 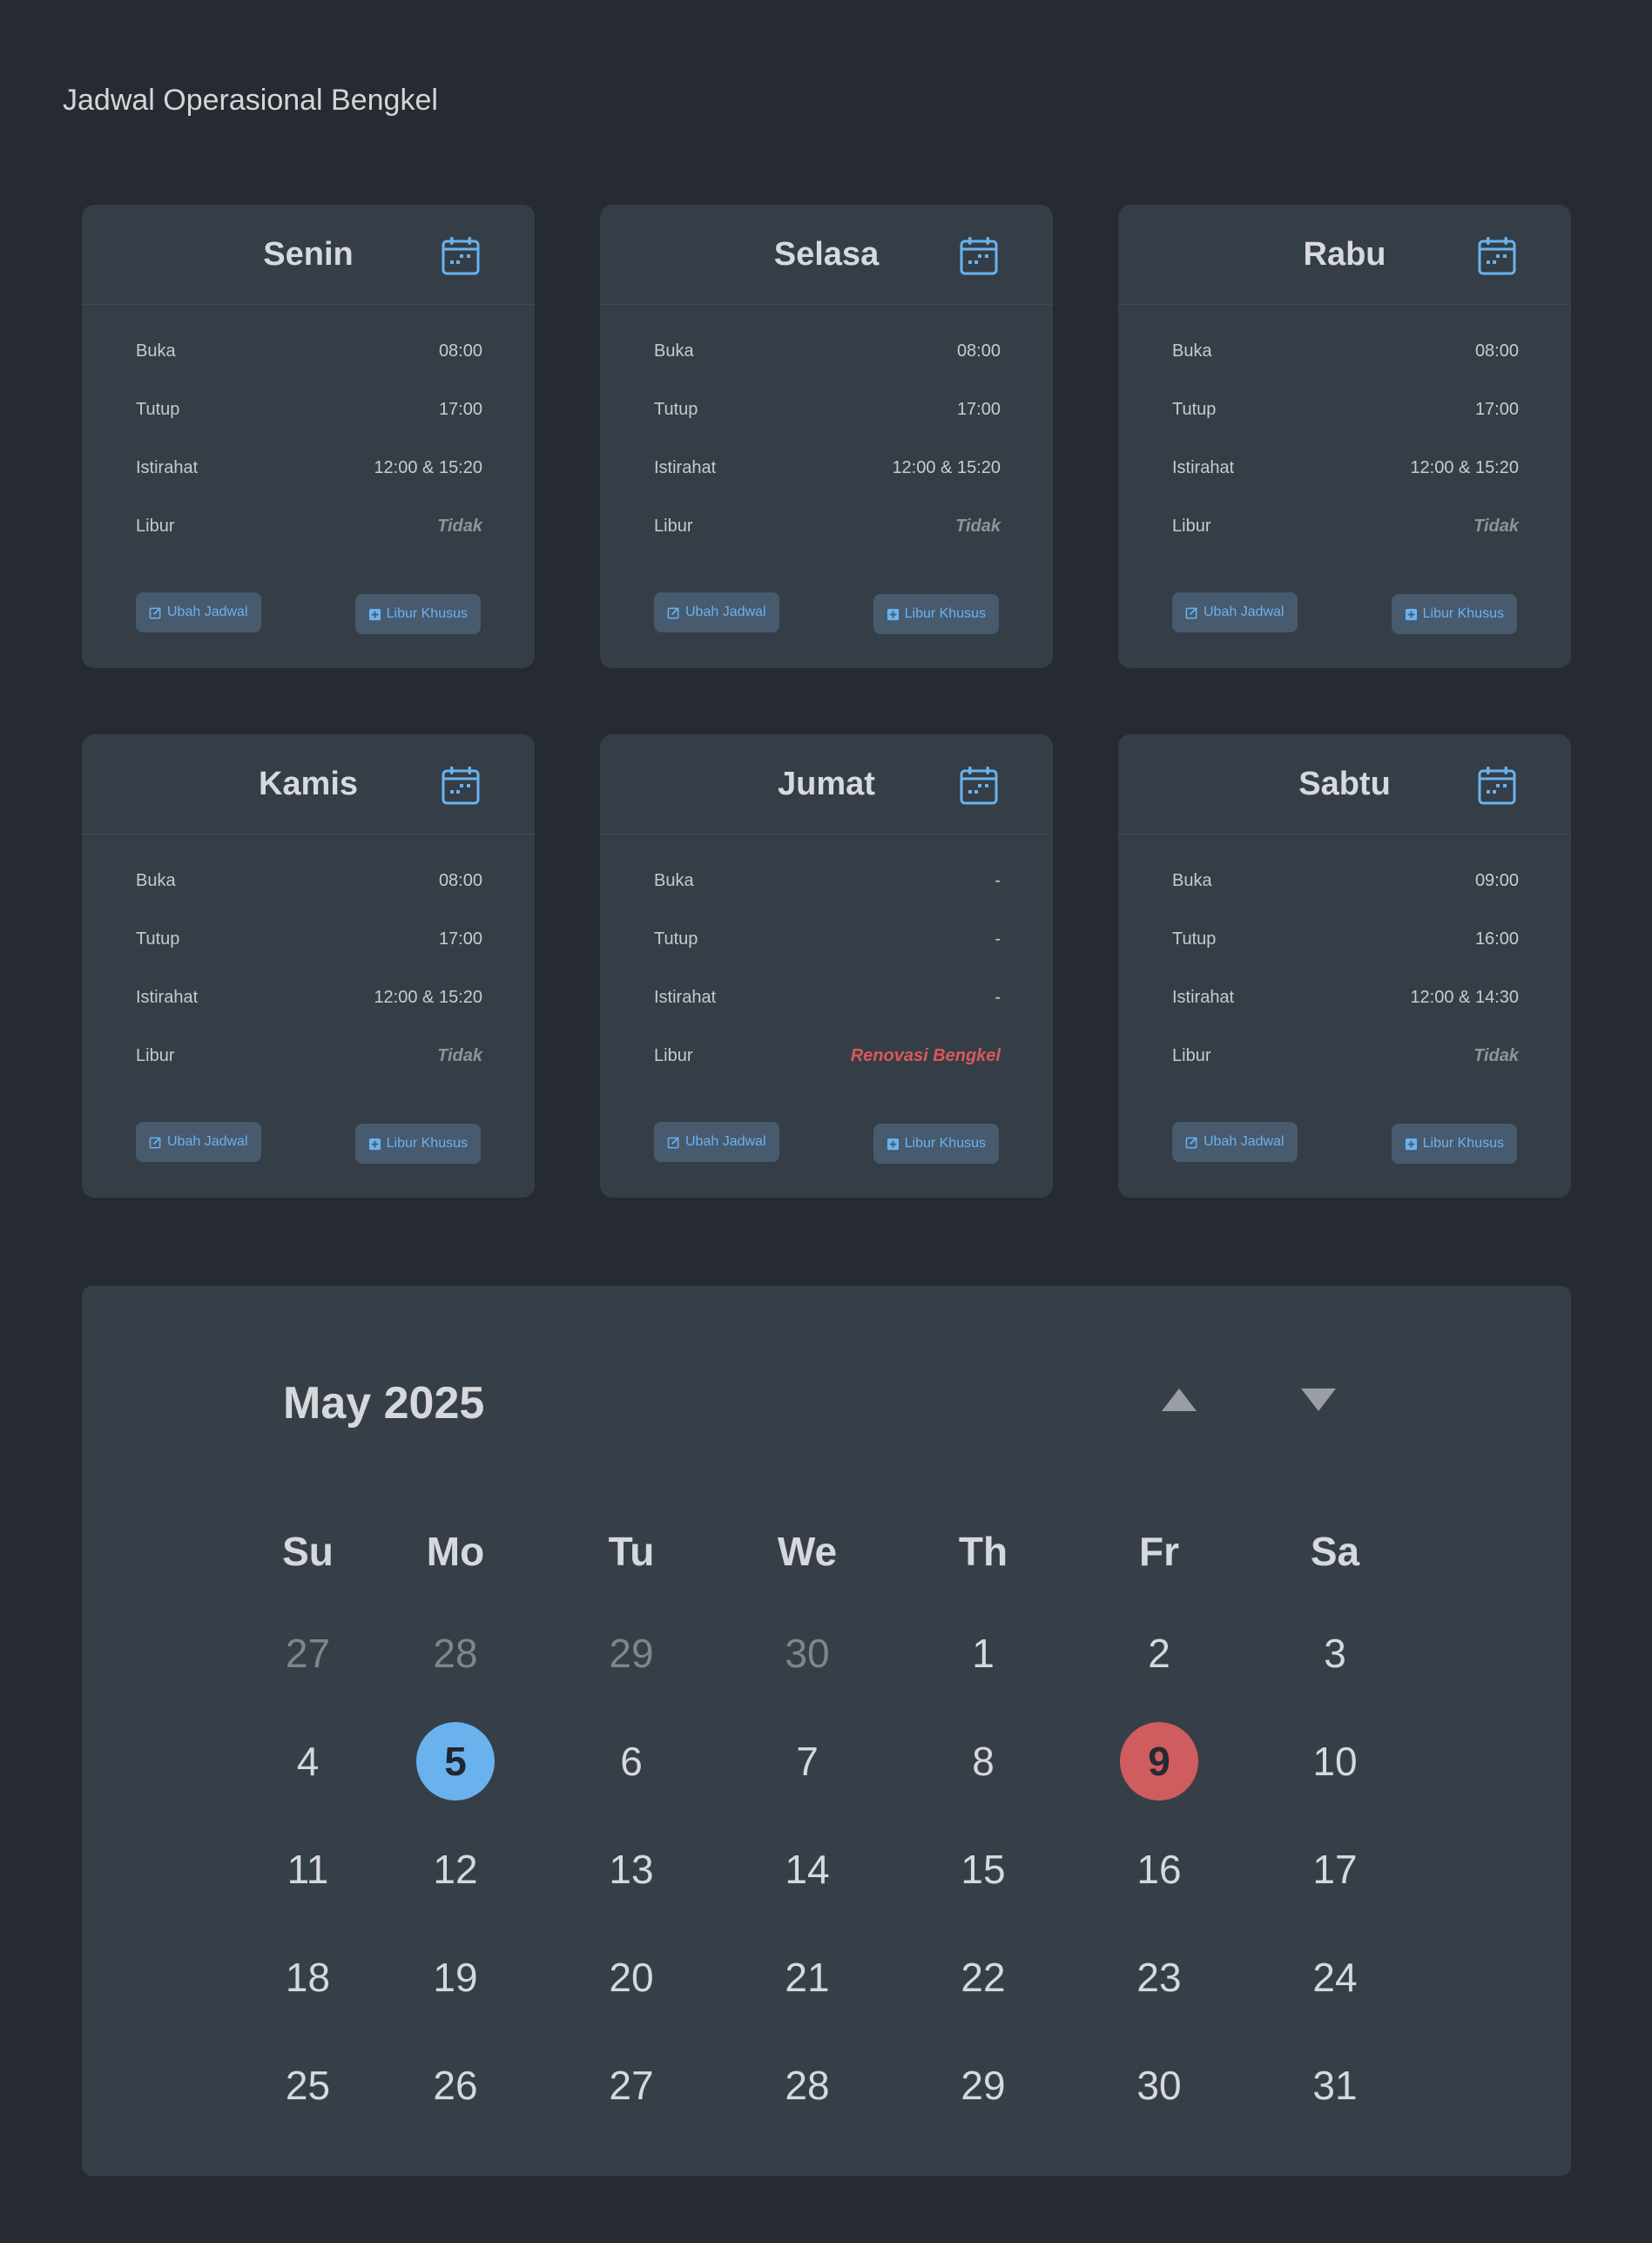 I want to click on holiday-row: Libur Renovasi Bengkel, so click(x=827, y=1056).